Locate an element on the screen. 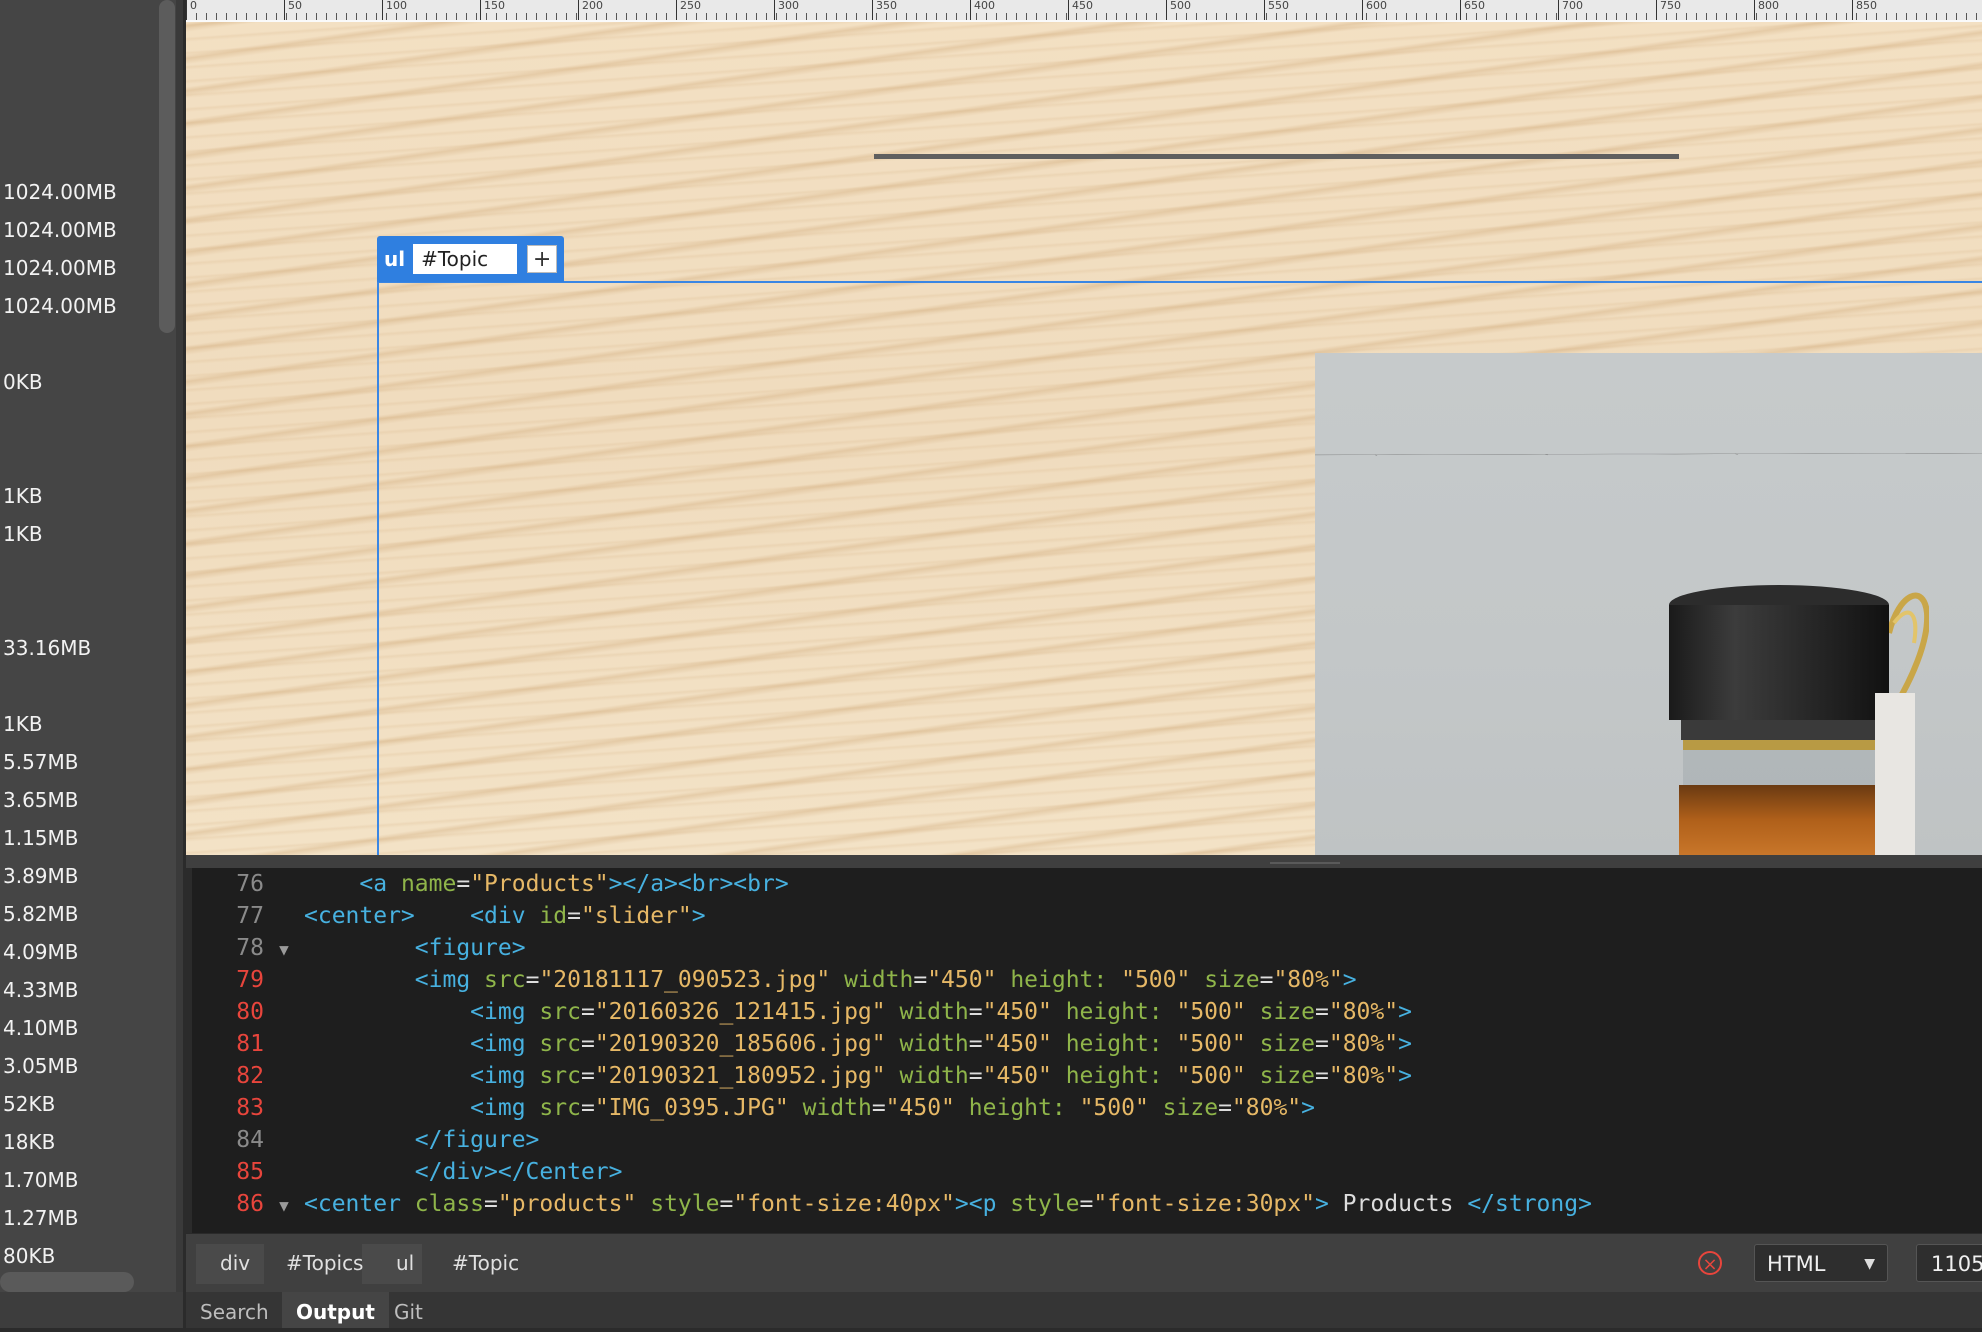 This screenshot has width=1982, height=1332. error-circle-icon: × is located at coordinates (1710, 1263).